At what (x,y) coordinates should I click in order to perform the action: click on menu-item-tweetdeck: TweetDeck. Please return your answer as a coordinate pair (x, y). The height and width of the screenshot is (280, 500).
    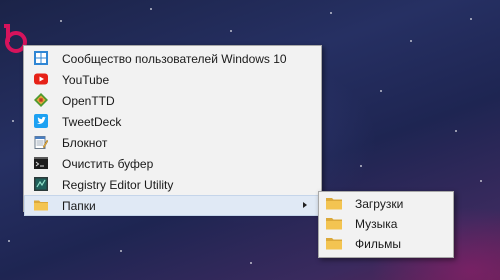
    Looking at the image, I should click on (172, 121).